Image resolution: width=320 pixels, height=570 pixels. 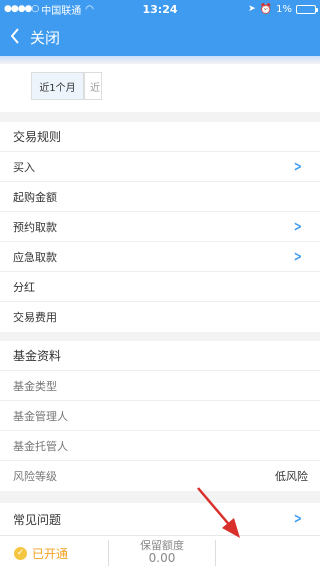 What do you see at coordinates (50, 553) in the screenshot?
I see `opened-label: 已开通` at bounding box center [50, 553].